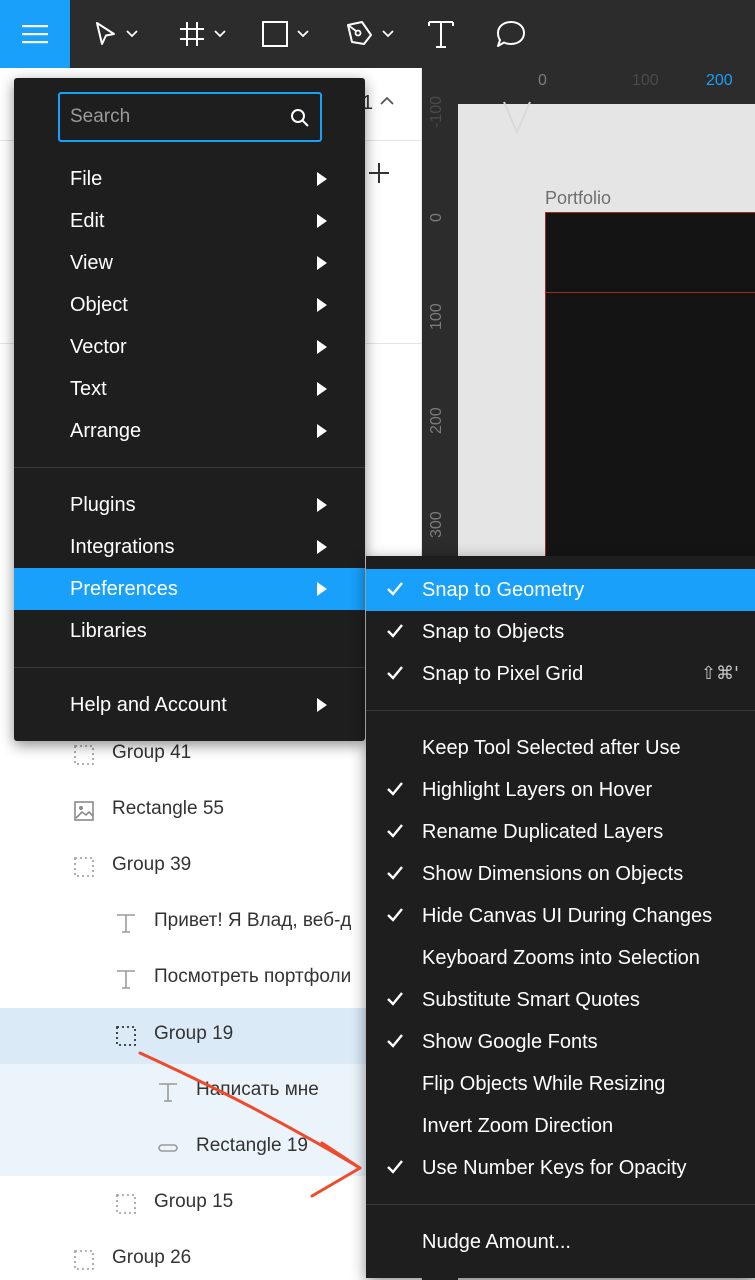  What do you see at coordinates (719, 673) in the screenshot?
I see `keyboard-shortcut: ⇧⌘'` at bounding box center [719, 673].